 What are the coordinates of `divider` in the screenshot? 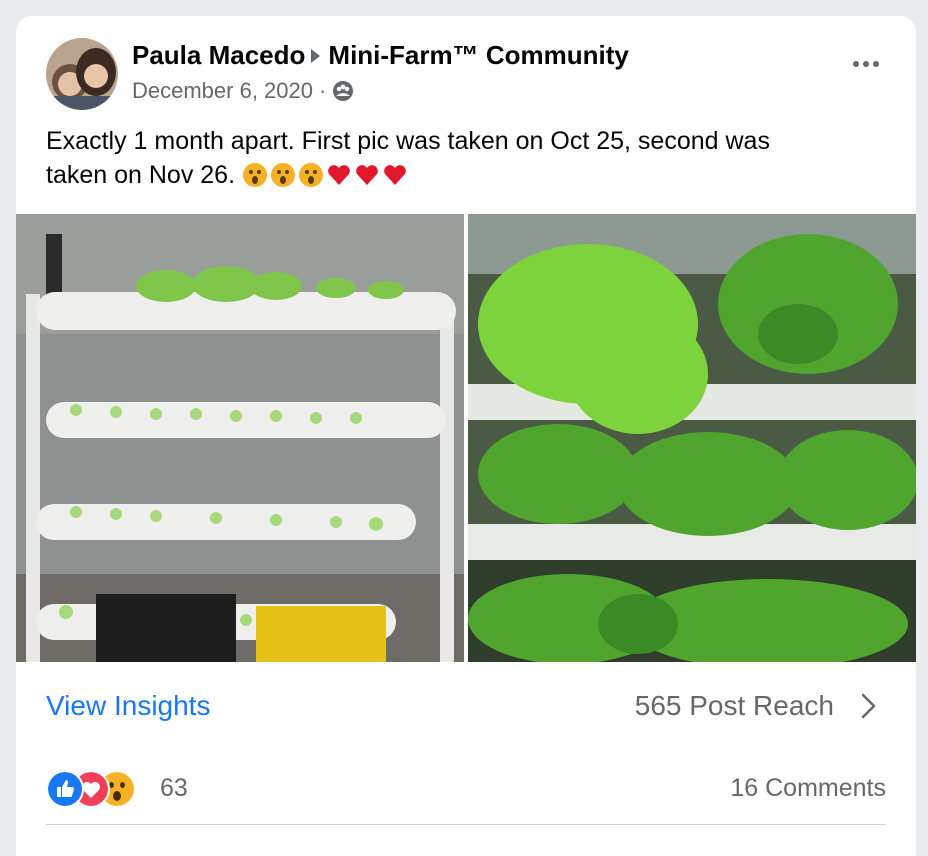 It's located at (466, 824).